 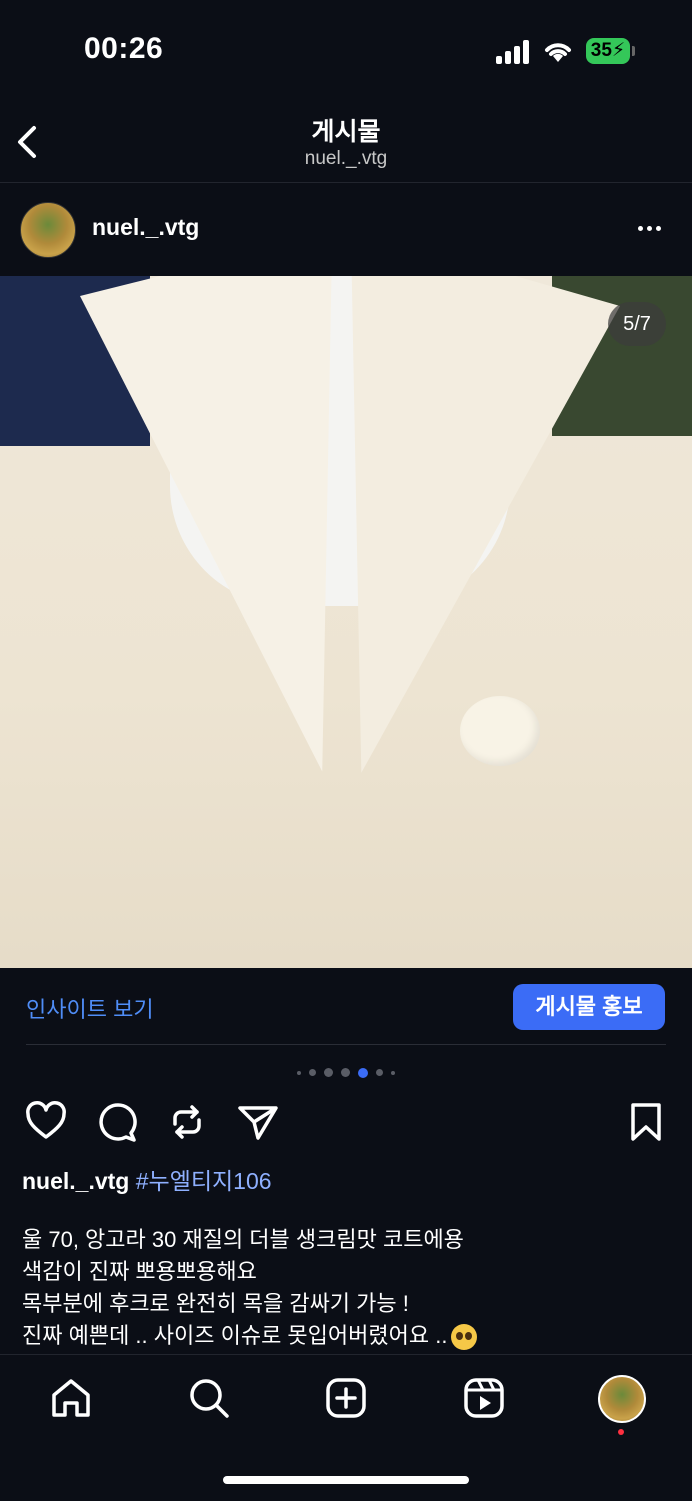 I want to click on caption-line: 울 70, 앙고라 30 재질의 더블 생크림맛 코트에용, so click(x=243, y=1239).